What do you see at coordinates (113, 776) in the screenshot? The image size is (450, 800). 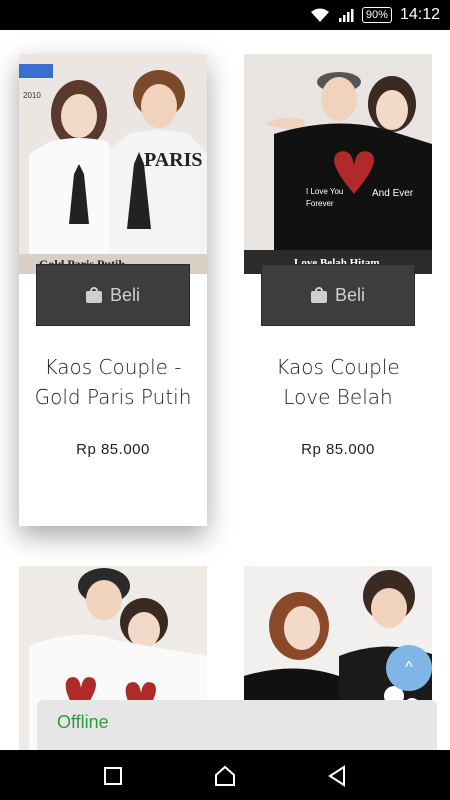 I see `recent-apps-icon` at bounding box center [113, 776].